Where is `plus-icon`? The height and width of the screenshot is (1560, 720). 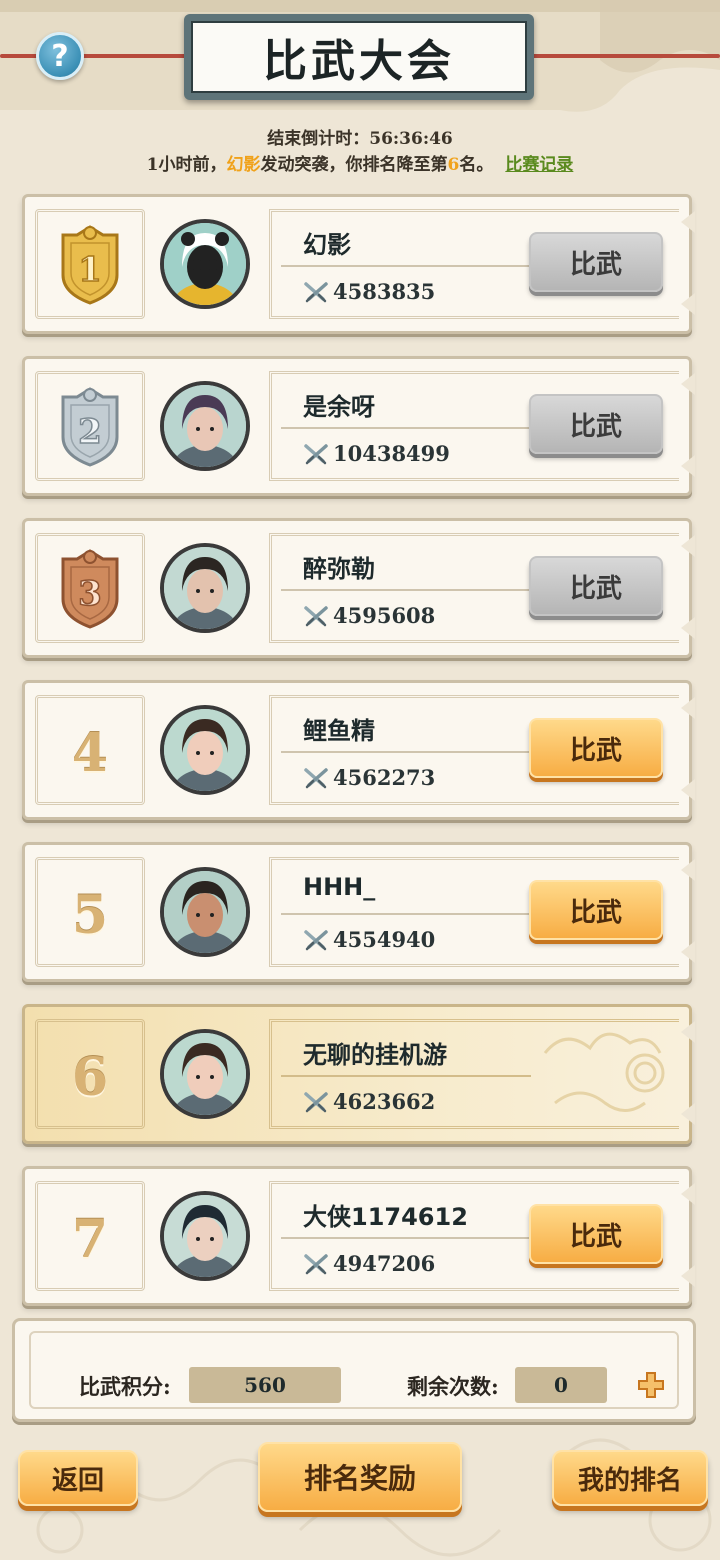 plus-icon is located at coordinates (651, 1385).